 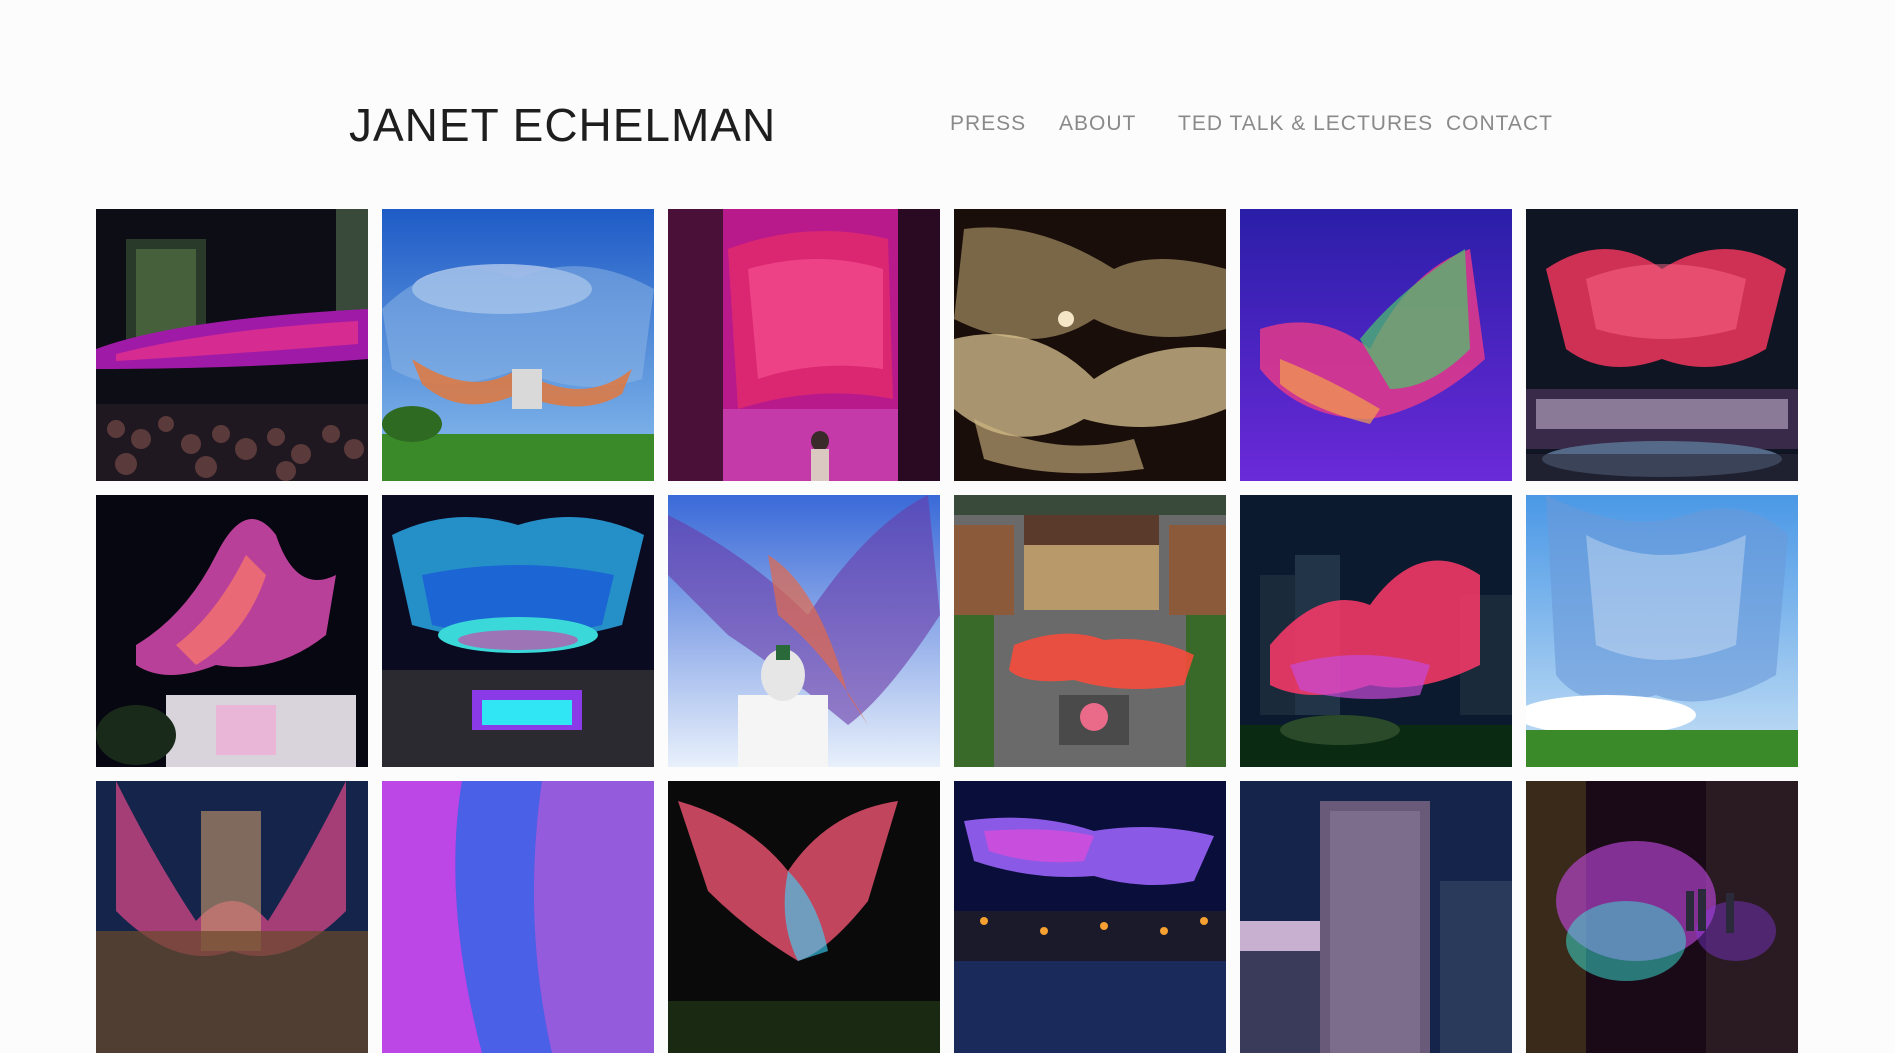 I want to click on nav-contact: CONTACT, so click(x=1499, y=124).